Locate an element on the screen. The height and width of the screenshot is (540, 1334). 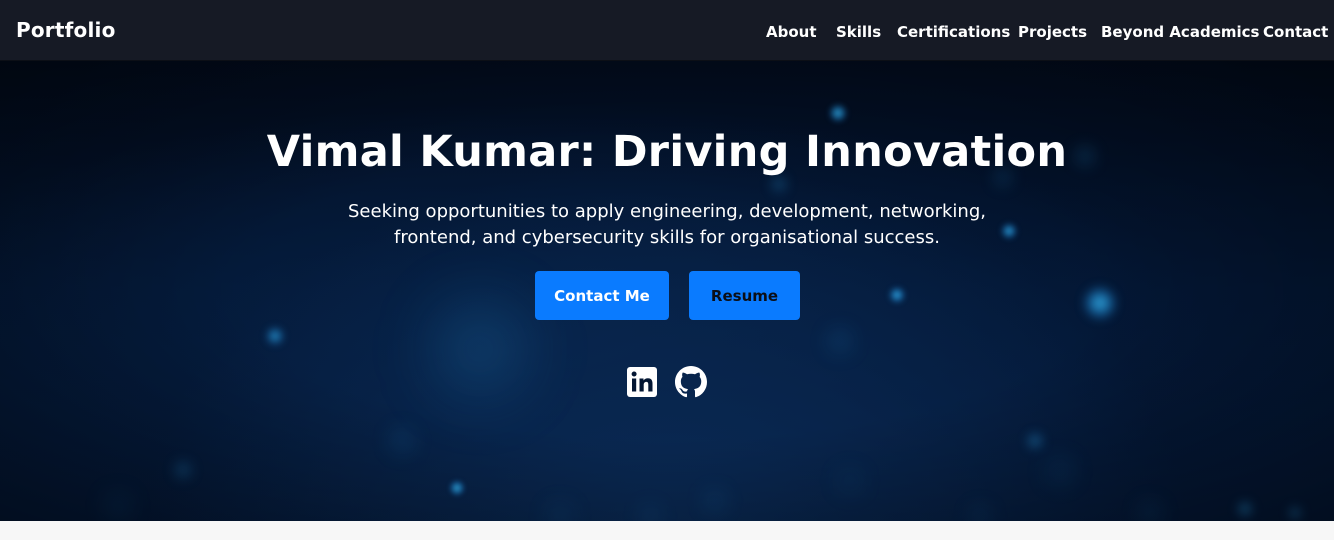
linkedin-icon is located at coordinates (642, 382).